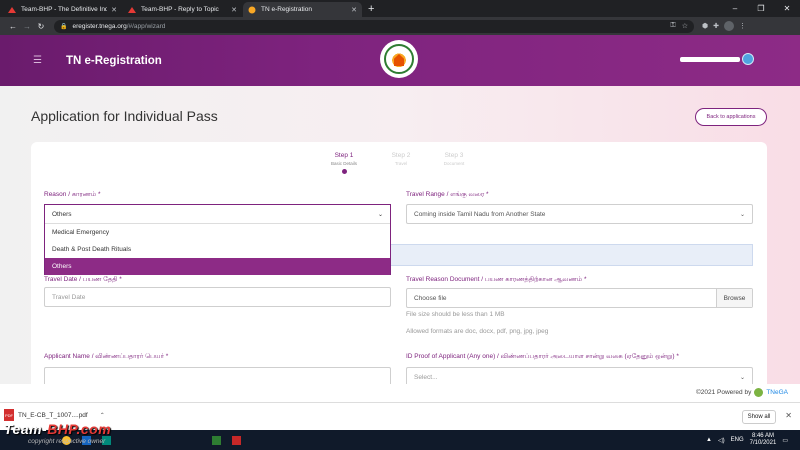 The width and height of the screenshot is (800, 450). What do you see at coordinates (455, 314) in the screenshot?
I see `file-size-hint: File size should be less than 1 MB` at bounding box center [455, 314].